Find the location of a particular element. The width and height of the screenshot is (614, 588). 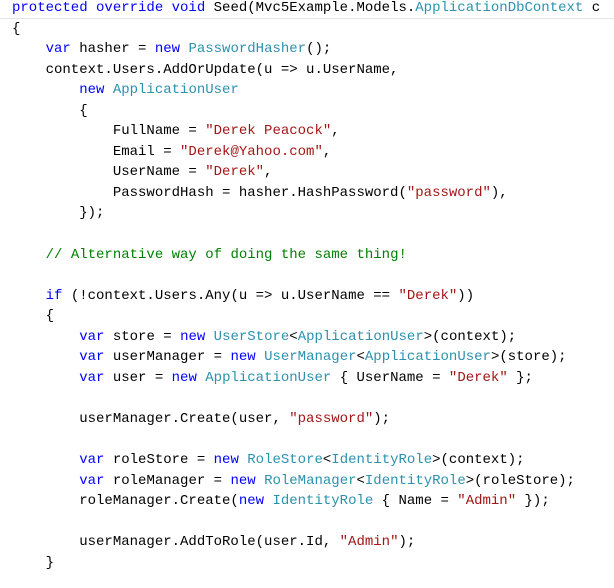

code-token: userManager.AddToRole(user.Id, is located at coordinates (176, 542).